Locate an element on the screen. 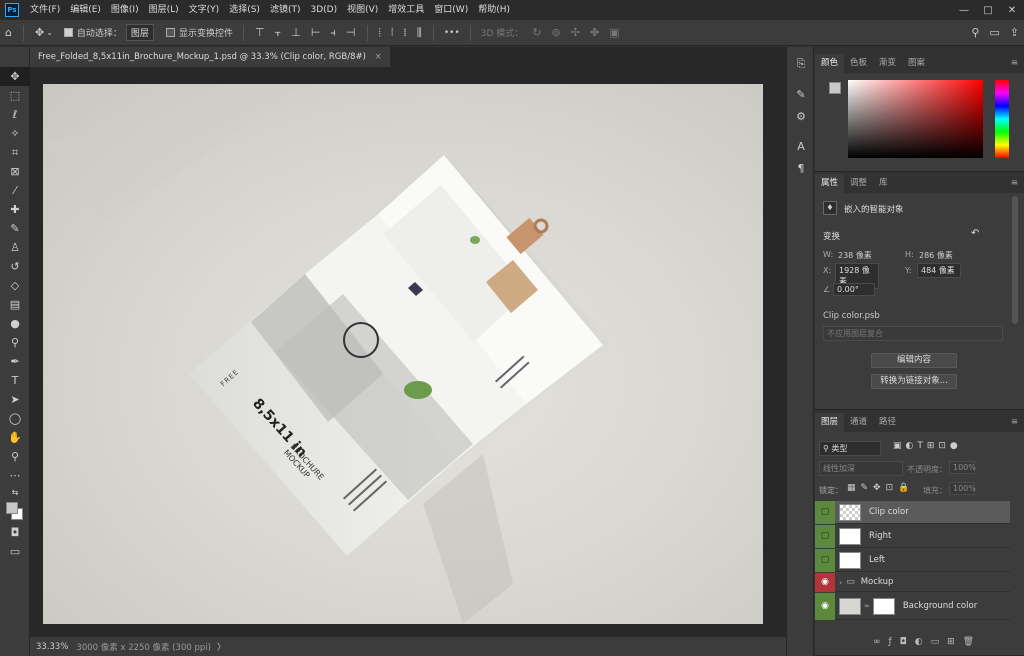 Image resolution: width=1024 pixels, height=656 pixels. align-right-icon: ⊣ is located at coordinates (351, 32).